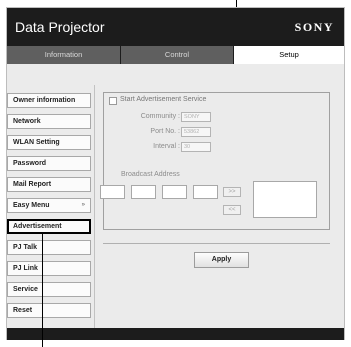 The image size is (351, 347). What do you see at coordinates (112, 192) in the screenshot?
I see `broadcast-octet-1-input` at bounding box center [112, 192].